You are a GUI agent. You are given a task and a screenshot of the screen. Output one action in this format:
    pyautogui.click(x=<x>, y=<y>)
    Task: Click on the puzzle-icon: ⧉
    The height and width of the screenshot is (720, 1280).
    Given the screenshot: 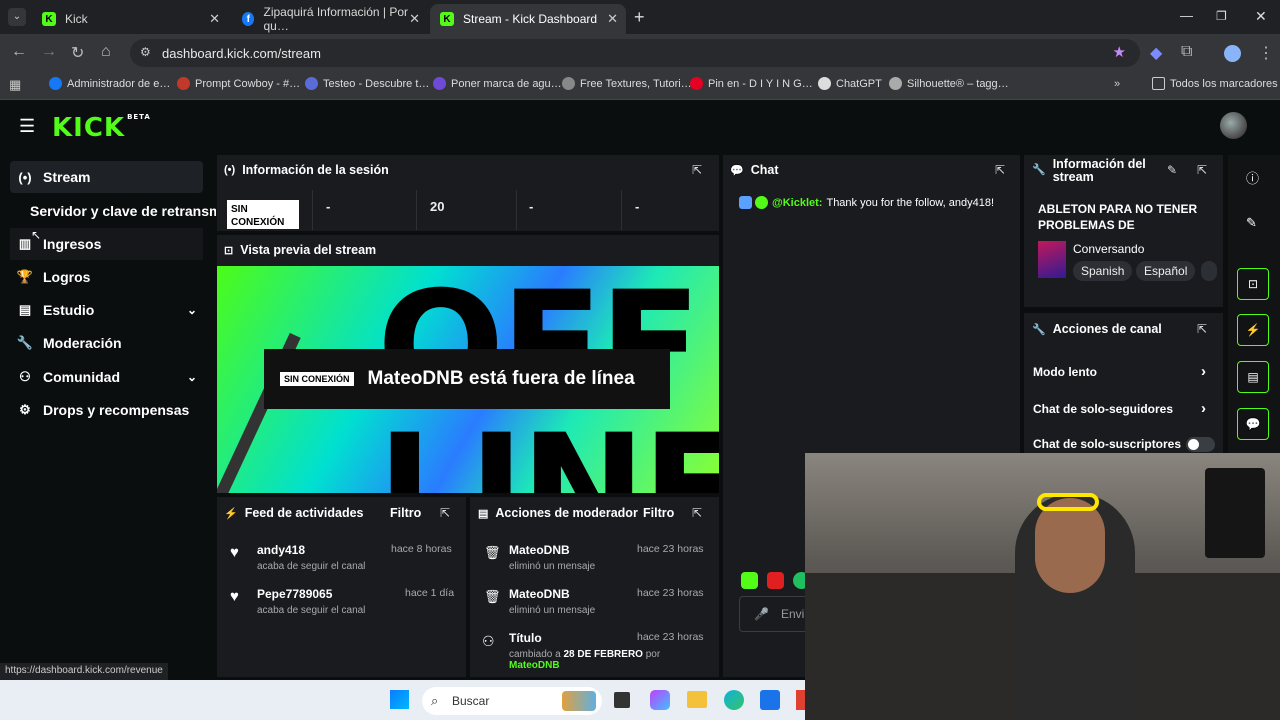 What is the action you would take?
    pyautogui.click(x=1186, y=52)
    